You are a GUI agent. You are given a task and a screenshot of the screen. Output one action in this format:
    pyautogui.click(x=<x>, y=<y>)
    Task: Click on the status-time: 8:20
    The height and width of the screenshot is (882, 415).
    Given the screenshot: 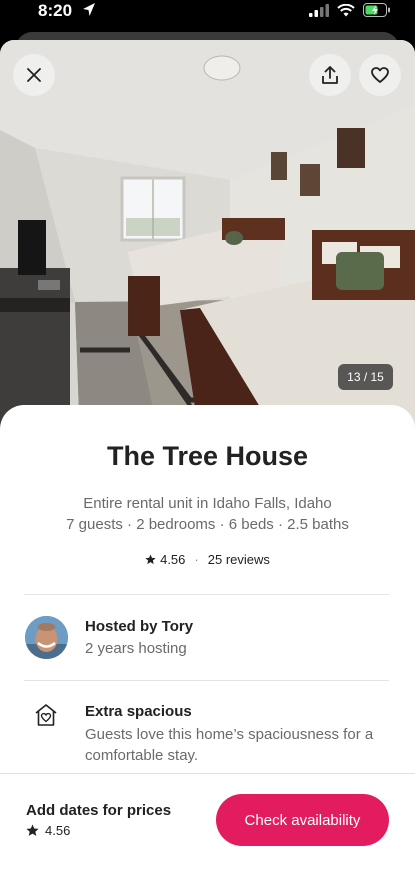 What is the action you would take?
    pyautogui.click(x=55, y=10)
    